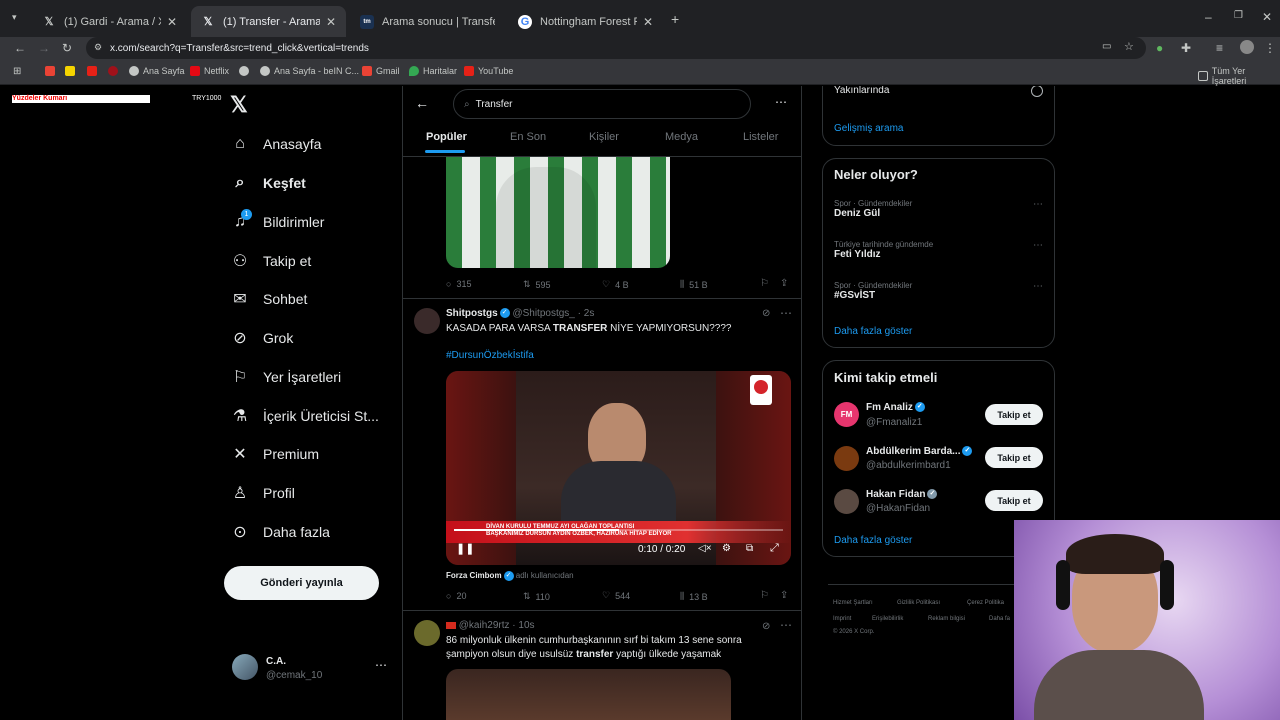  Describe the element at coordinates (244, 71) in the screenshot. I see `bookmark-globe` at that location.